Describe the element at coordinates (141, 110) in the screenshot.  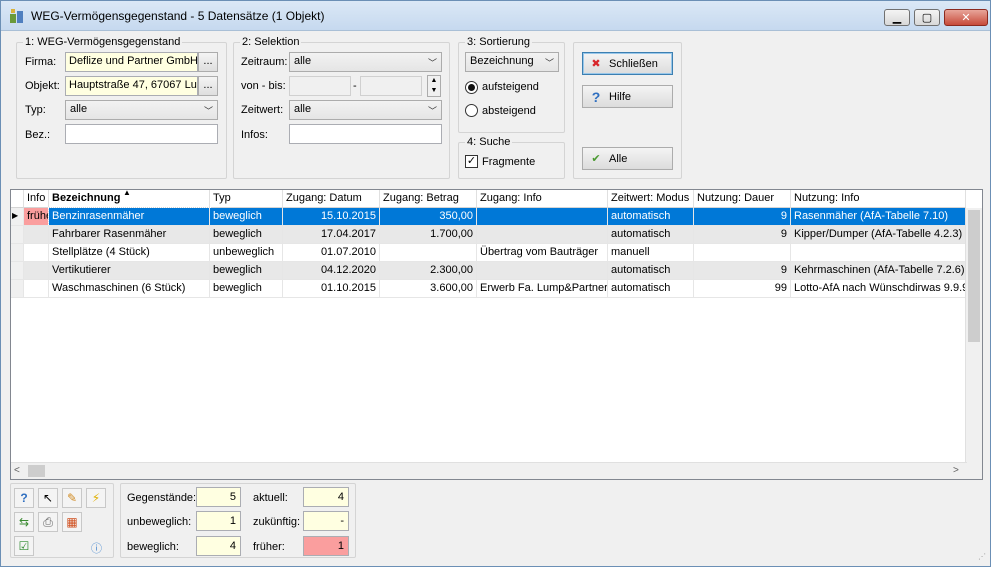
I see `typ-select: alle ﹀` at that location.